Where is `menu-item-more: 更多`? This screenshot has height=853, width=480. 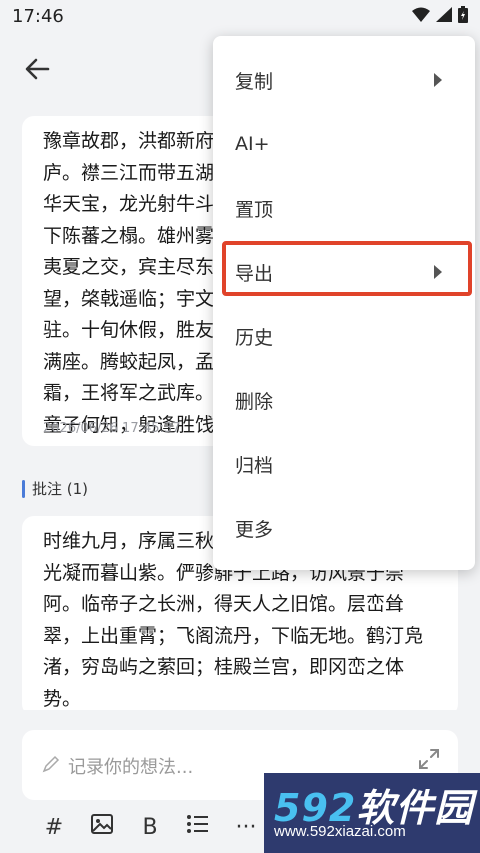
menu-item-more: 更多 is located at coordinates (344, 528).